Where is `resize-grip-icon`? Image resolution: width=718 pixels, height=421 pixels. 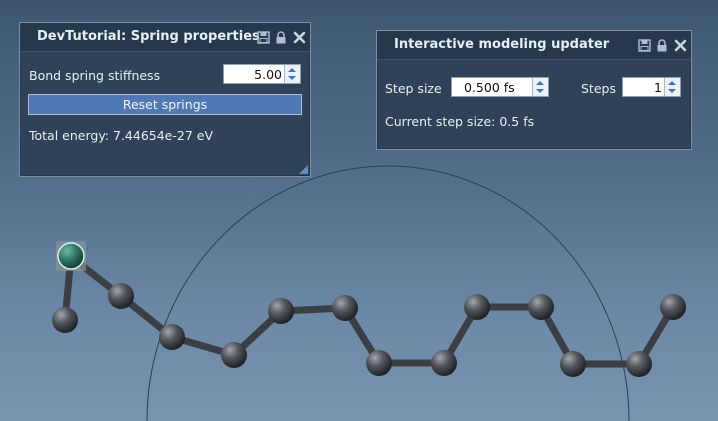 resize-grip-icon is located at coordinates (303, 169).